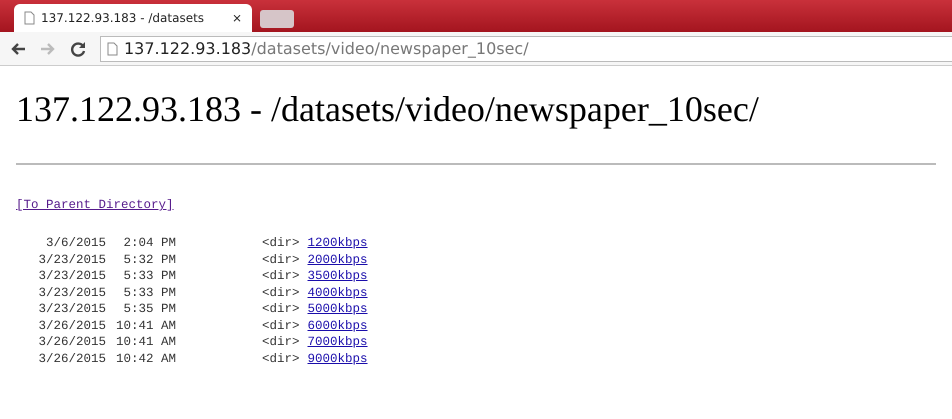 Image resolution: width=952 pixels, height=419 pixels. I want to click on folder-link: 2000kbps, so click(338, 260).